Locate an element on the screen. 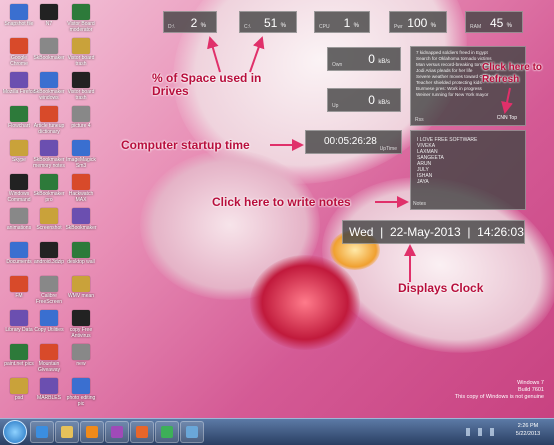 The height and width of the screenshot is (445, 554). desktop-icon: Mountain Giveaway is located at coordinates (49, 358).